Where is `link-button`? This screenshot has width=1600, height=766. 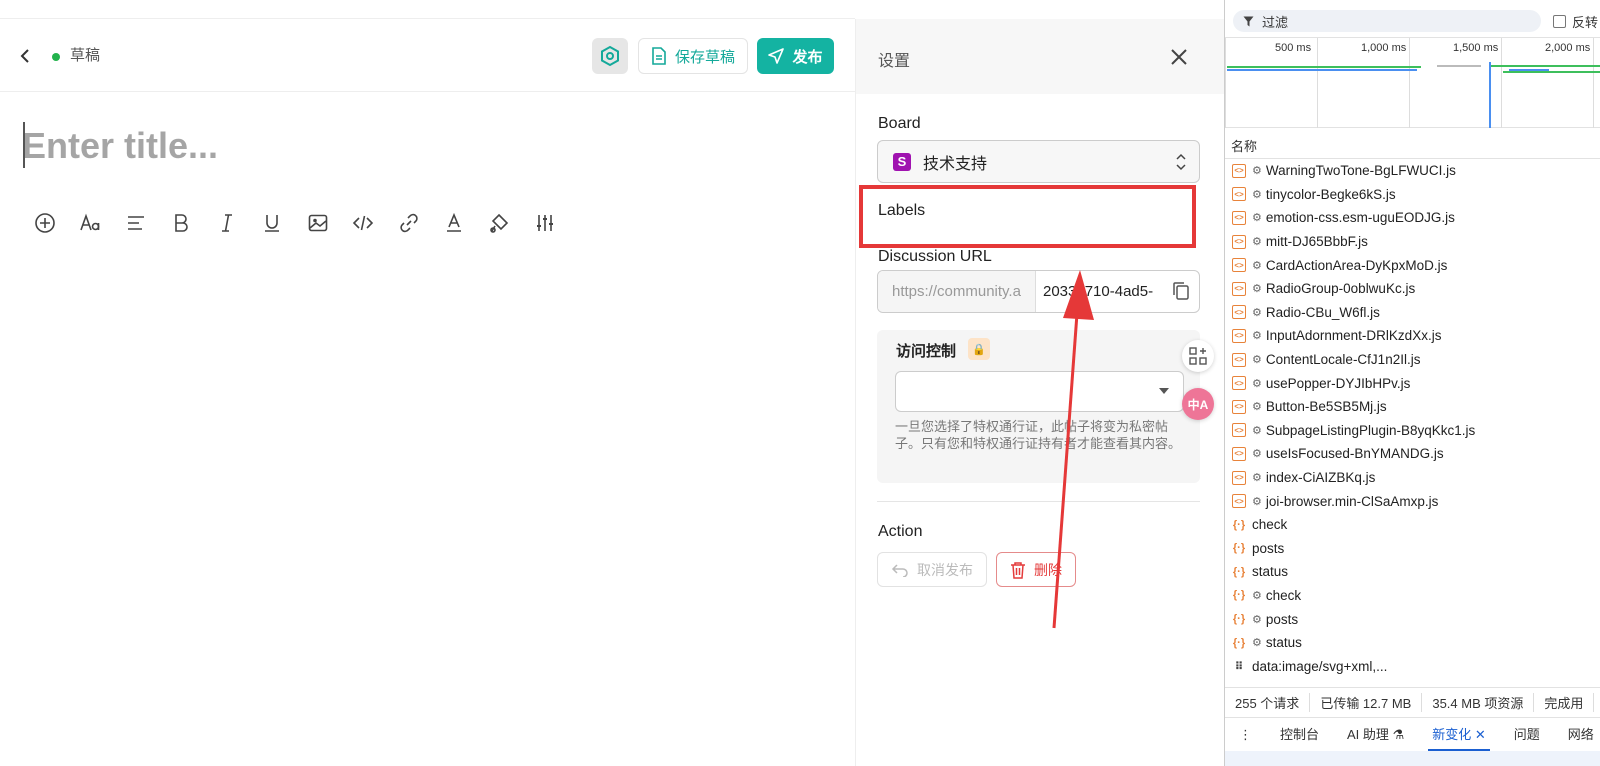
link-button is located at coordinates (409, 223).